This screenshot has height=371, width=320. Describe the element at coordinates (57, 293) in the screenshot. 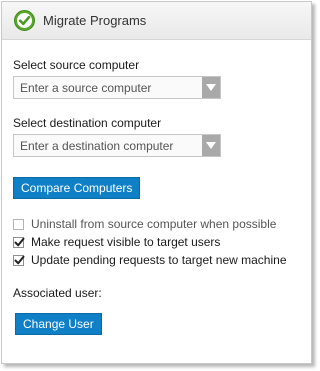

I see `associated-user-label: Associated user:` at that location.